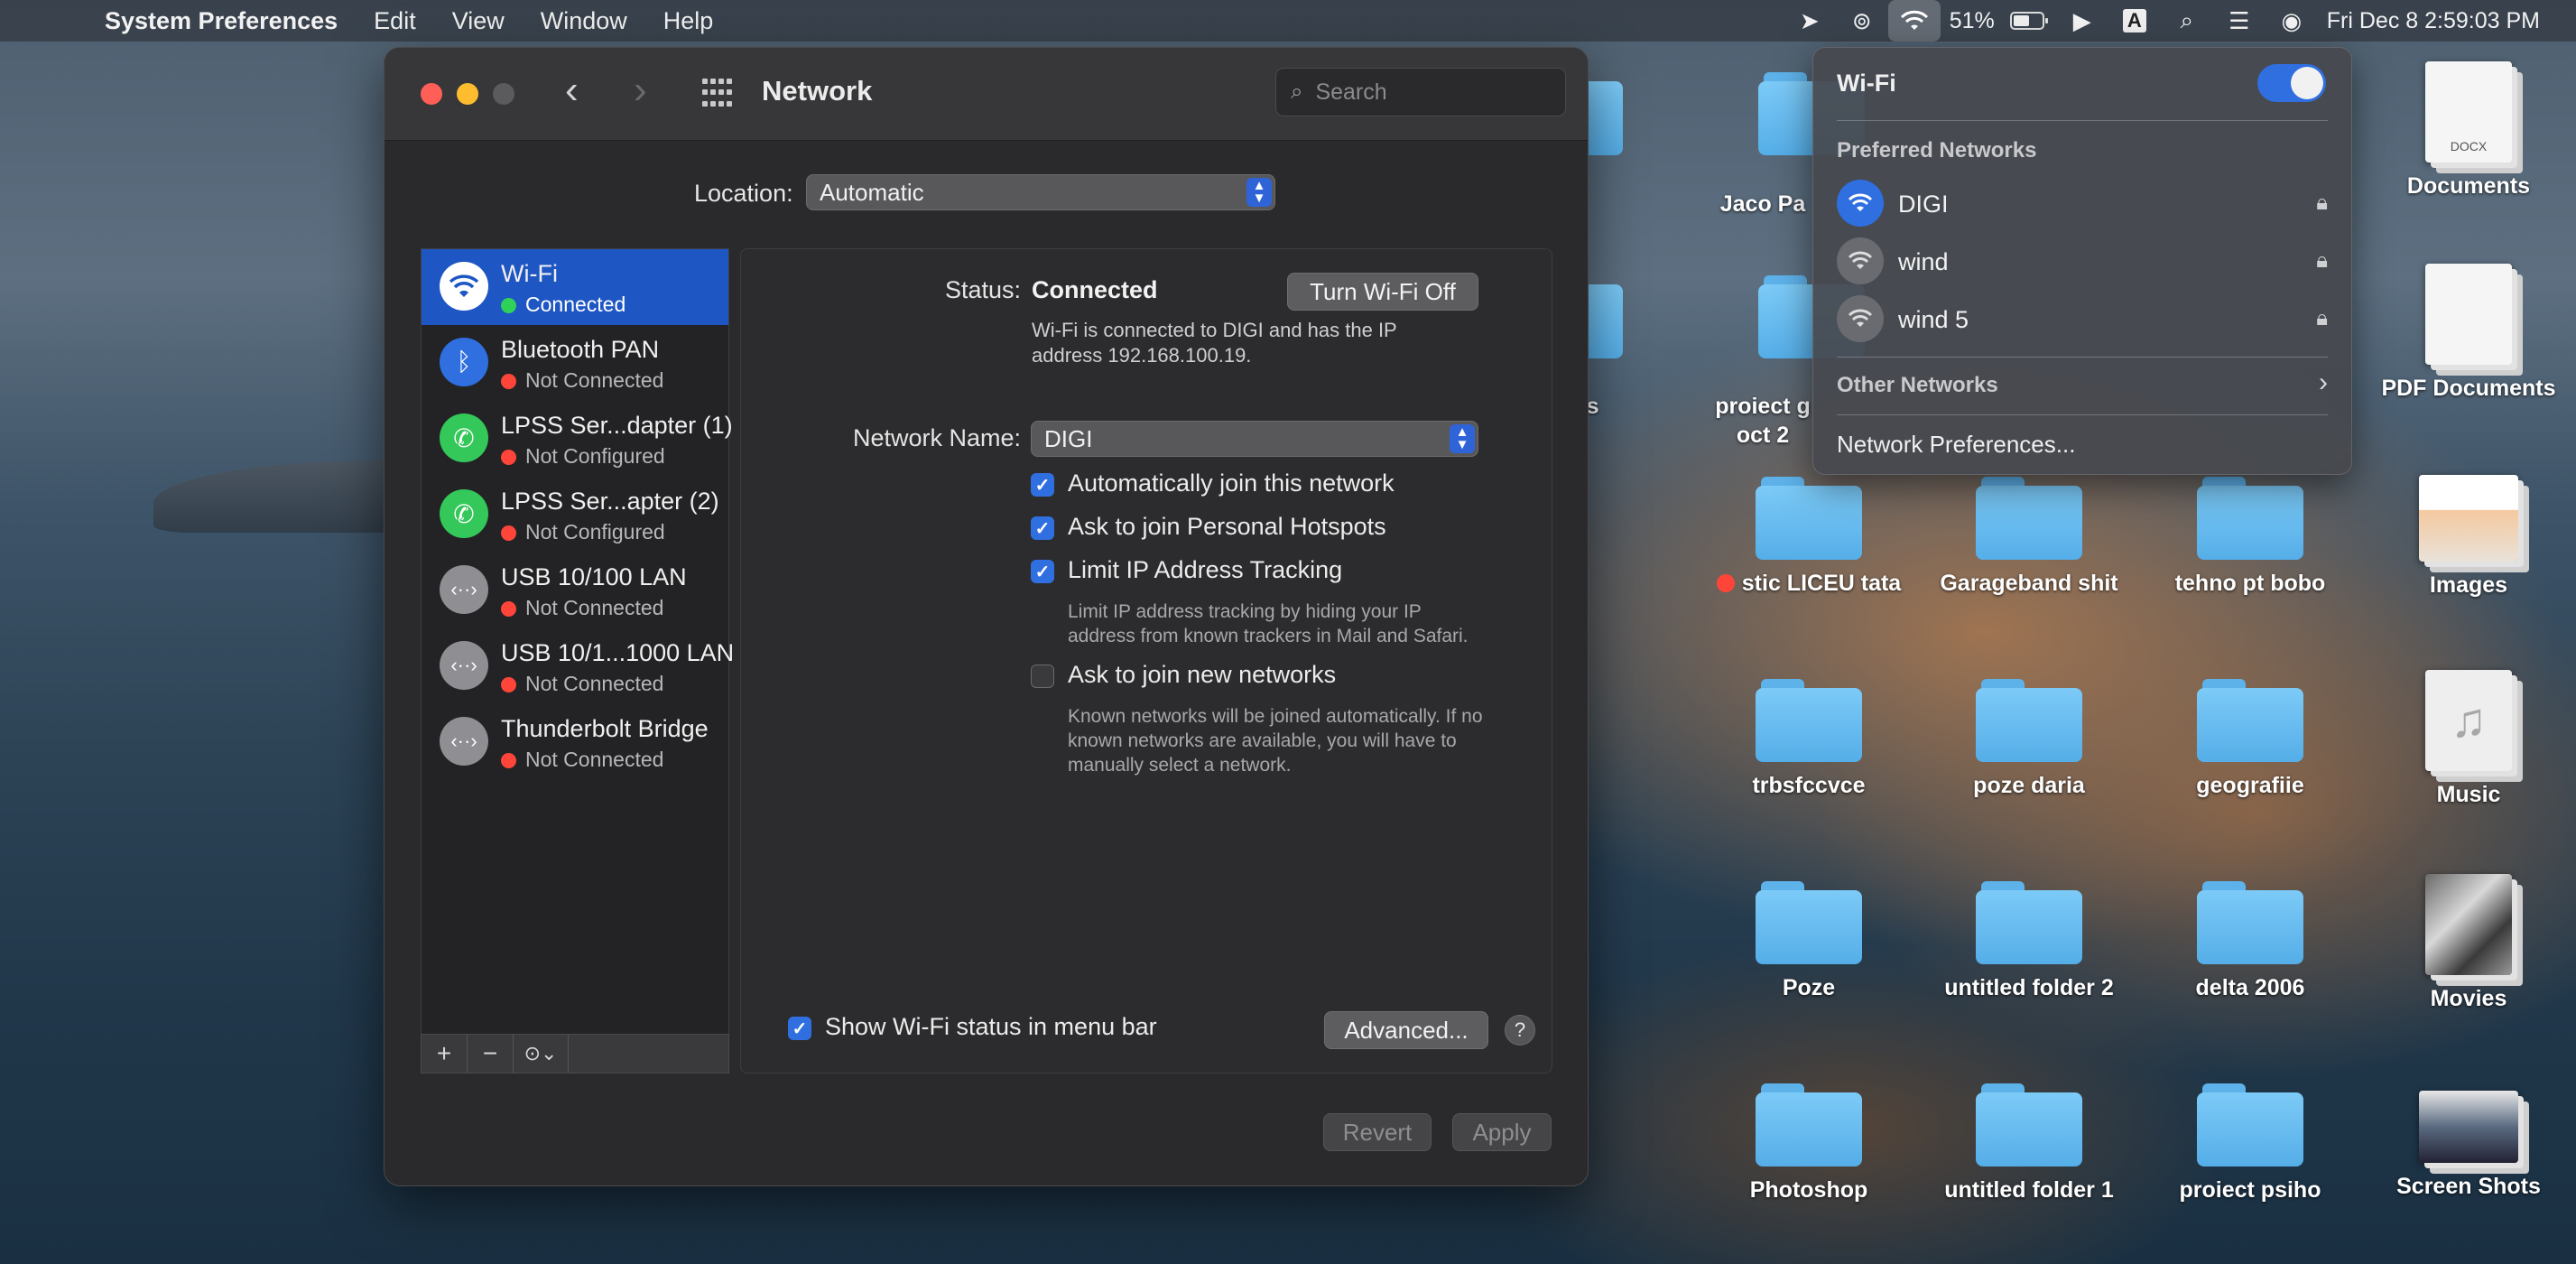  Describe the element at coordinates (504, 94) in the screenshot. I see `zoom-button` at that location.